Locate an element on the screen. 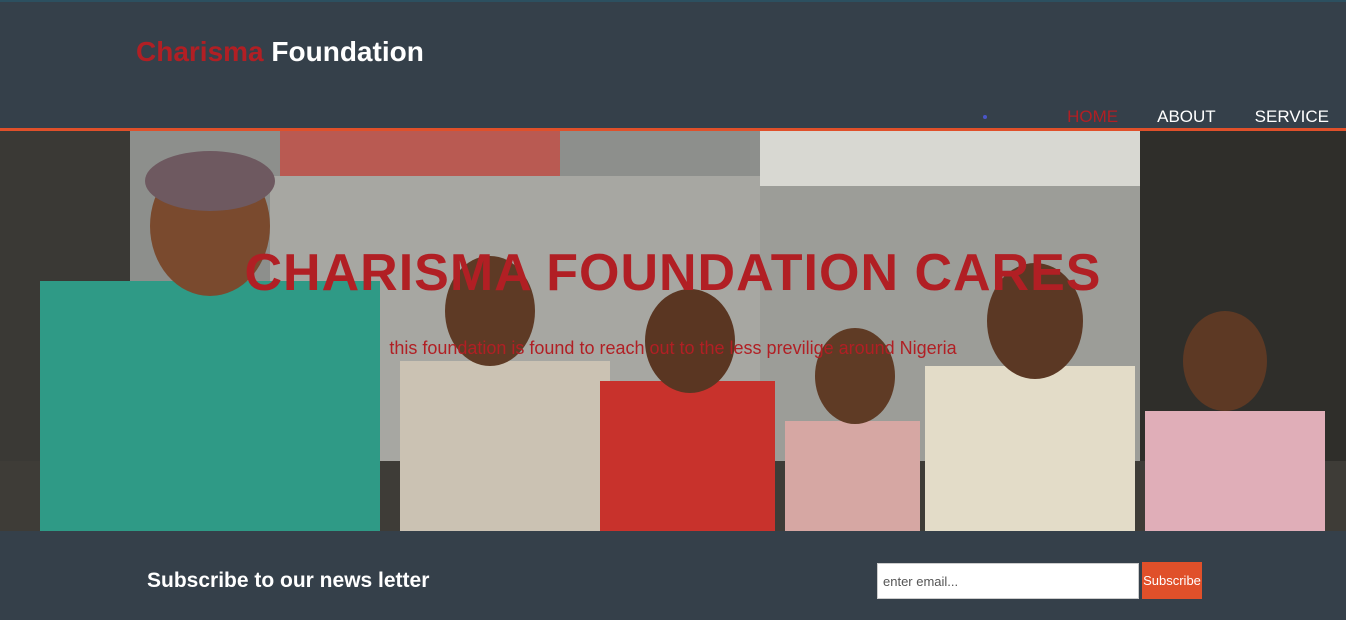  newsletter-section: Subscribe to our news letter Subscribe is located at coordinates (673, 575).